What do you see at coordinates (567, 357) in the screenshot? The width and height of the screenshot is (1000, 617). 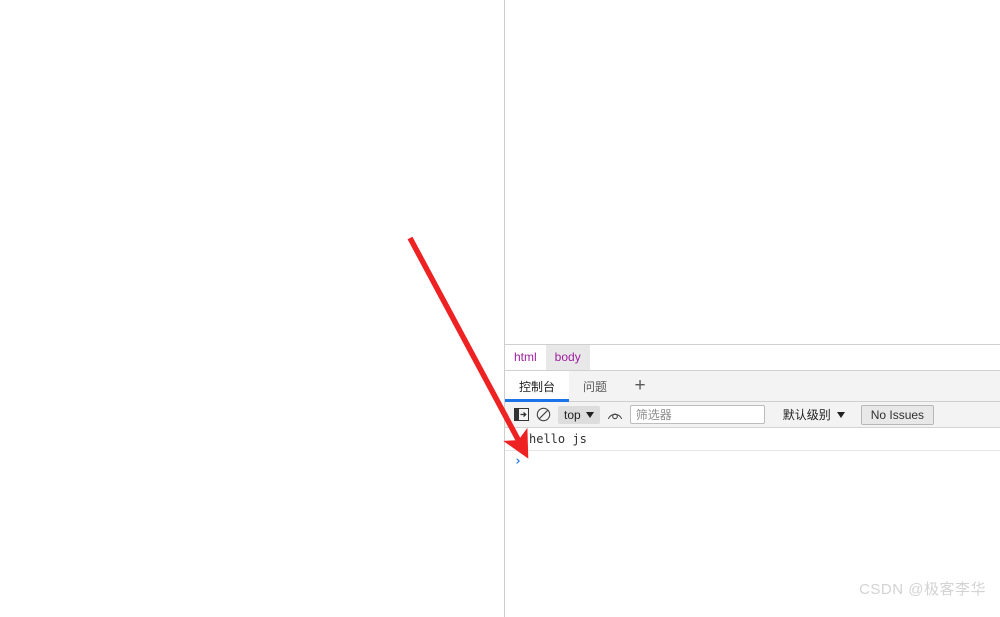 I see `breadcrumb-item-body: body` at bounding box center [567, 357].